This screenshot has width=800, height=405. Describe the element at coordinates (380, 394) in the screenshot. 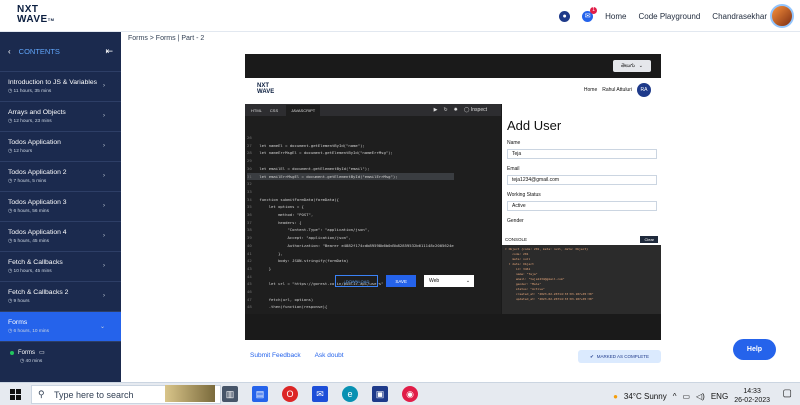

I see `app-icon: ▣` at that location.